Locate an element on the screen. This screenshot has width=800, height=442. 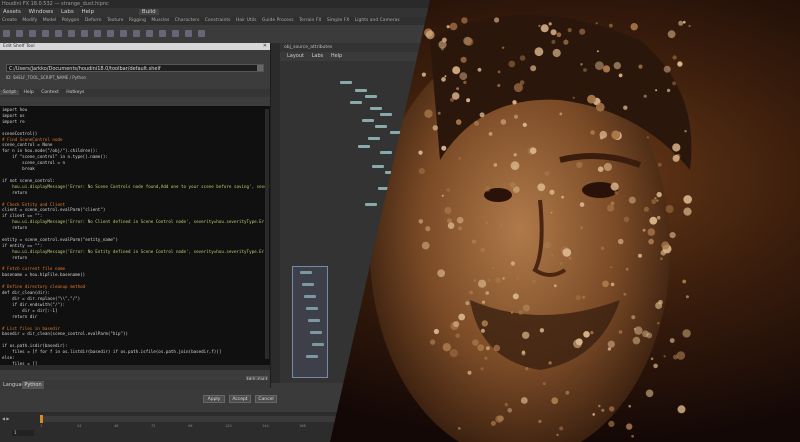
network-menu-help: Help is located at coordinates (336, 56).